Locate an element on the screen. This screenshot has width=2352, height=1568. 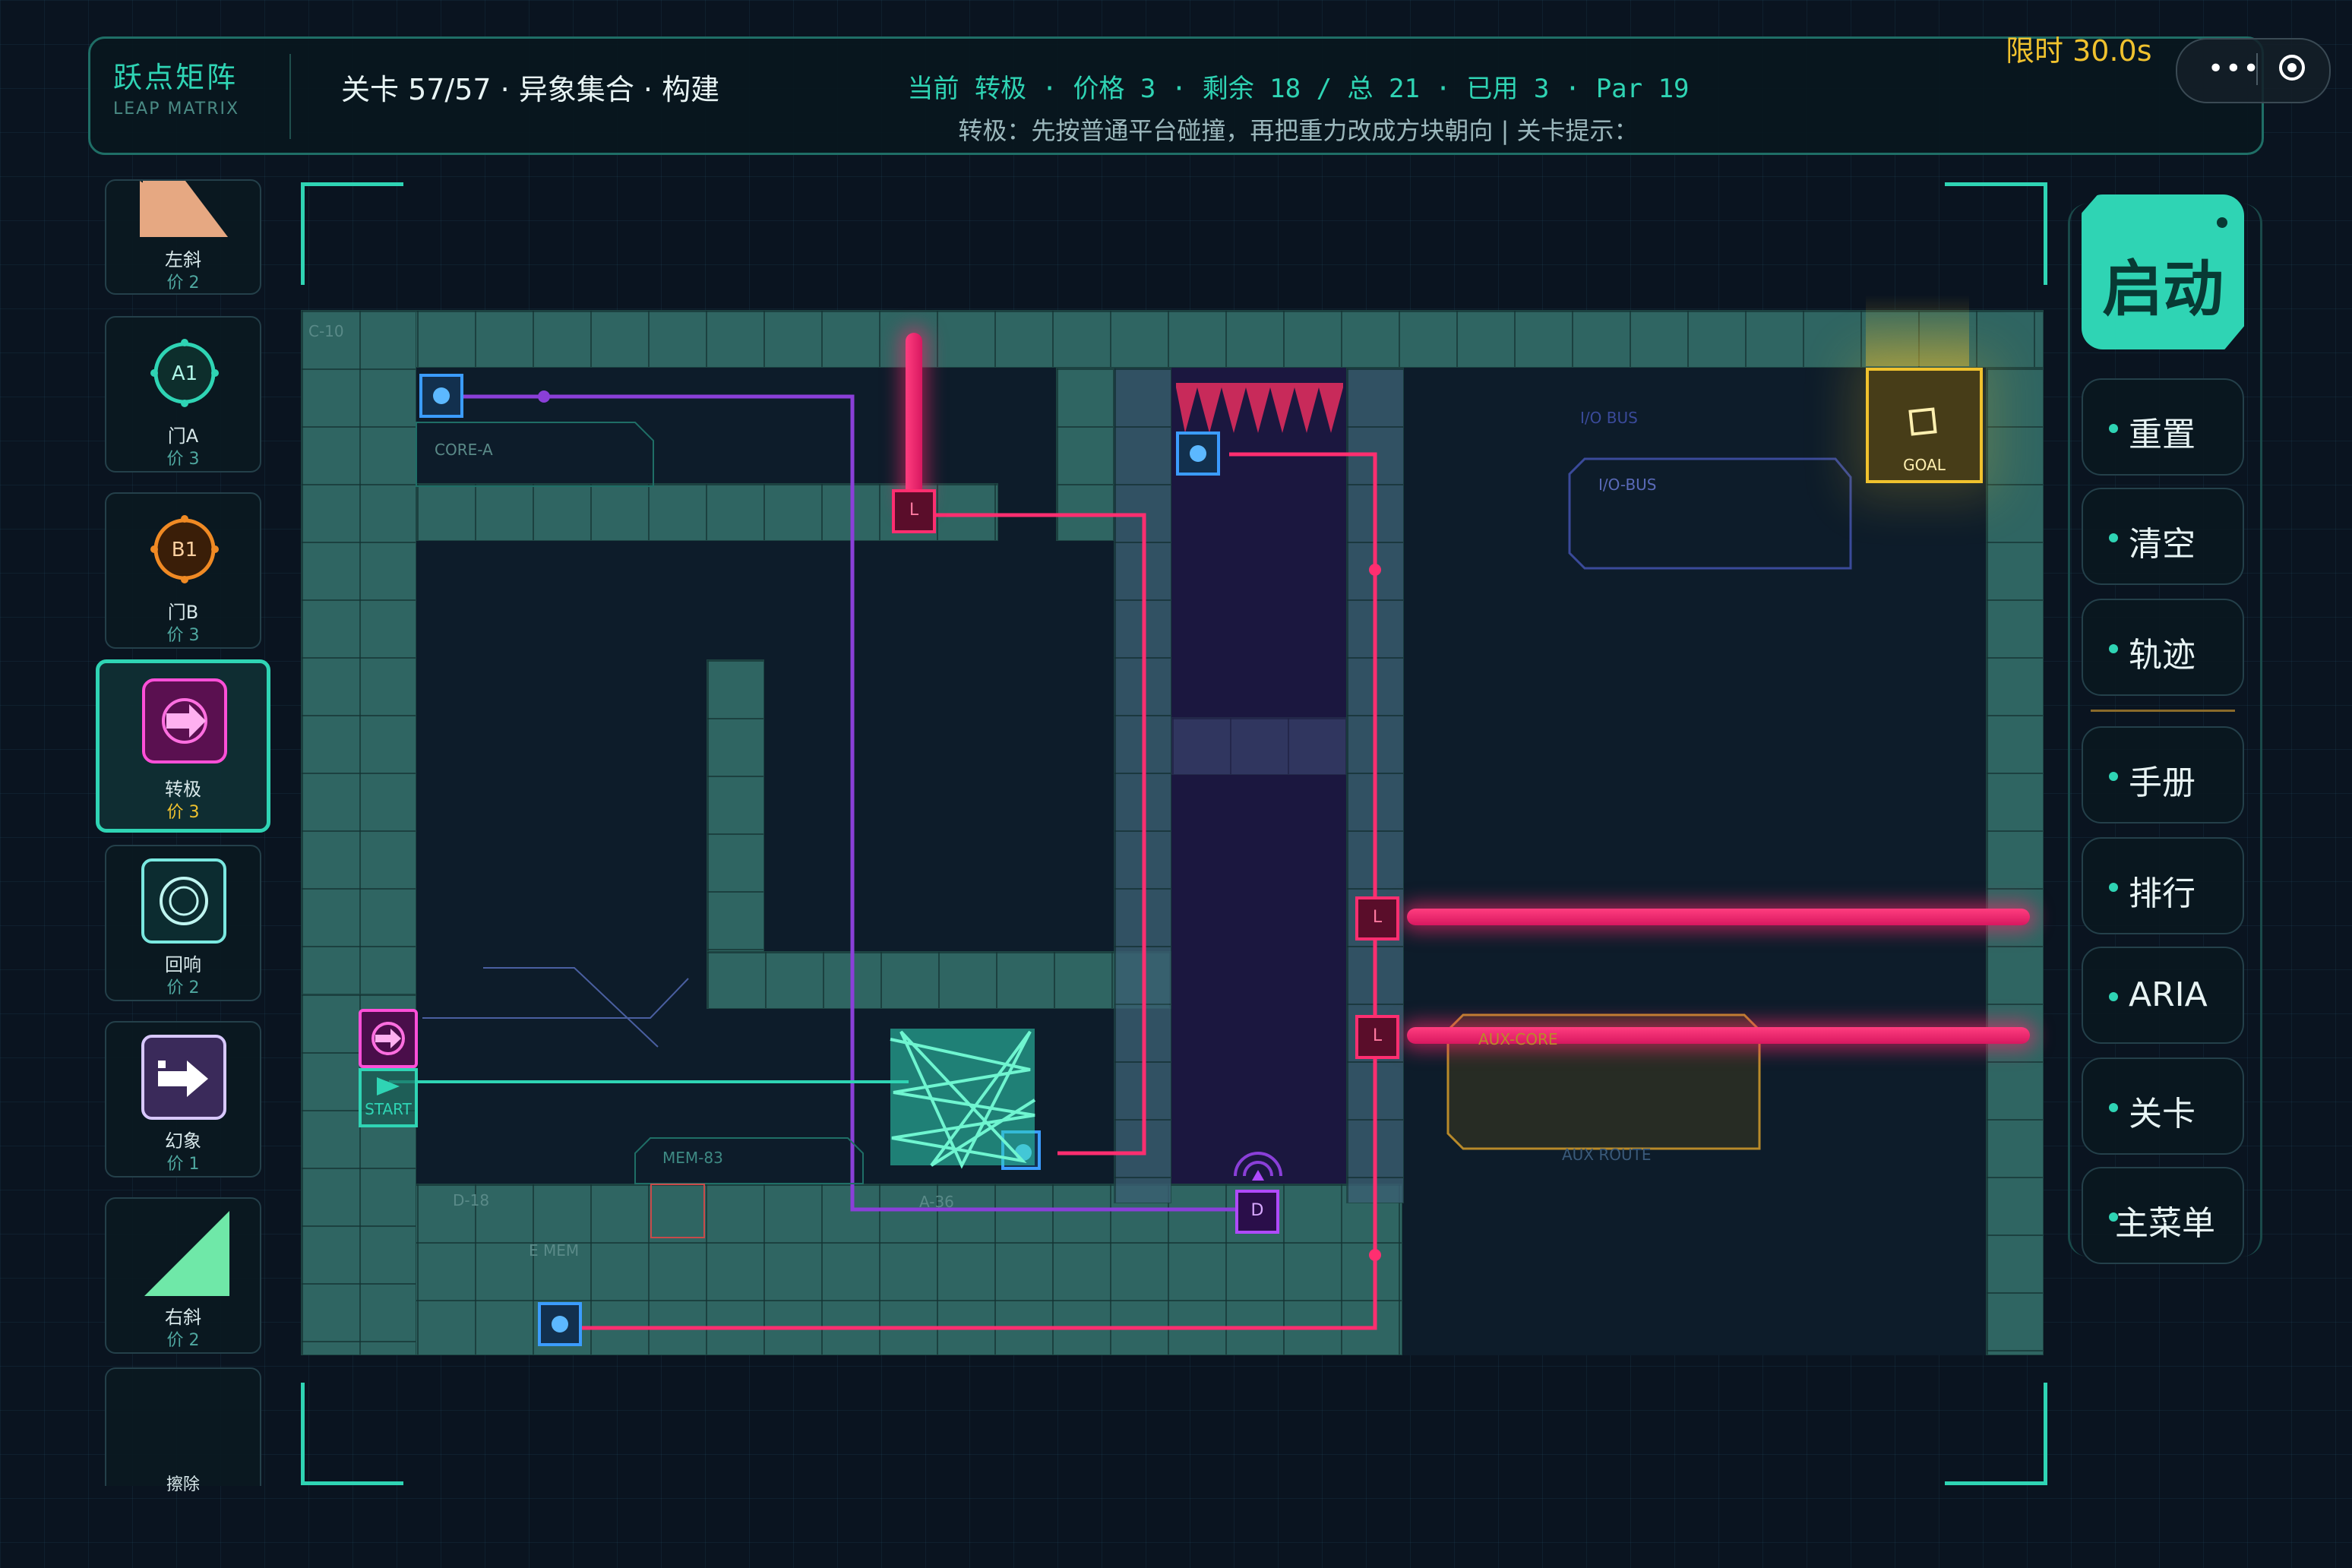
palette-item-polarity: 转极 价 3 is located at coordinates (183, 746).